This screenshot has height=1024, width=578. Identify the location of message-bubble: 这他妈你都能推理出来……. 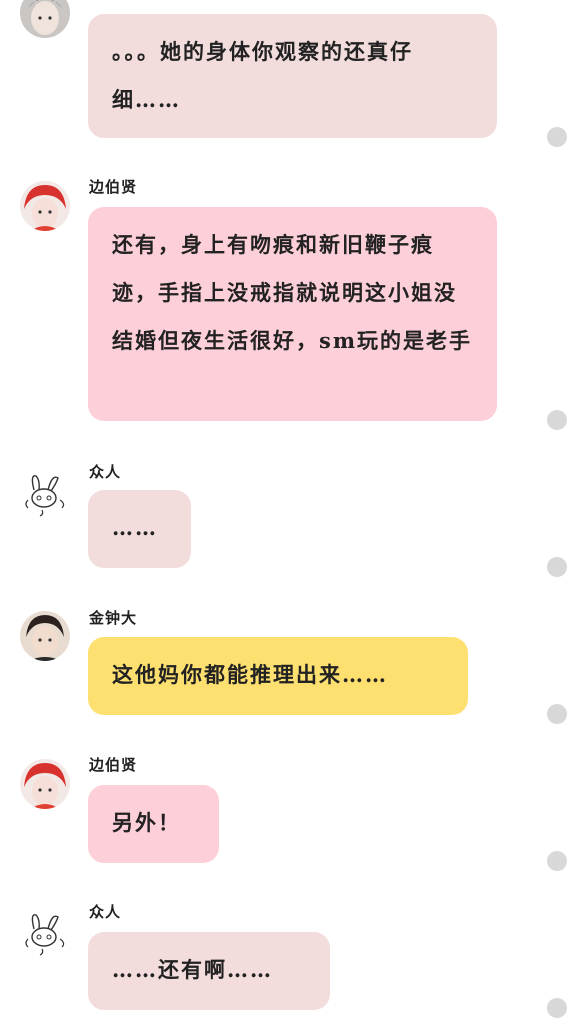
(278, 676).